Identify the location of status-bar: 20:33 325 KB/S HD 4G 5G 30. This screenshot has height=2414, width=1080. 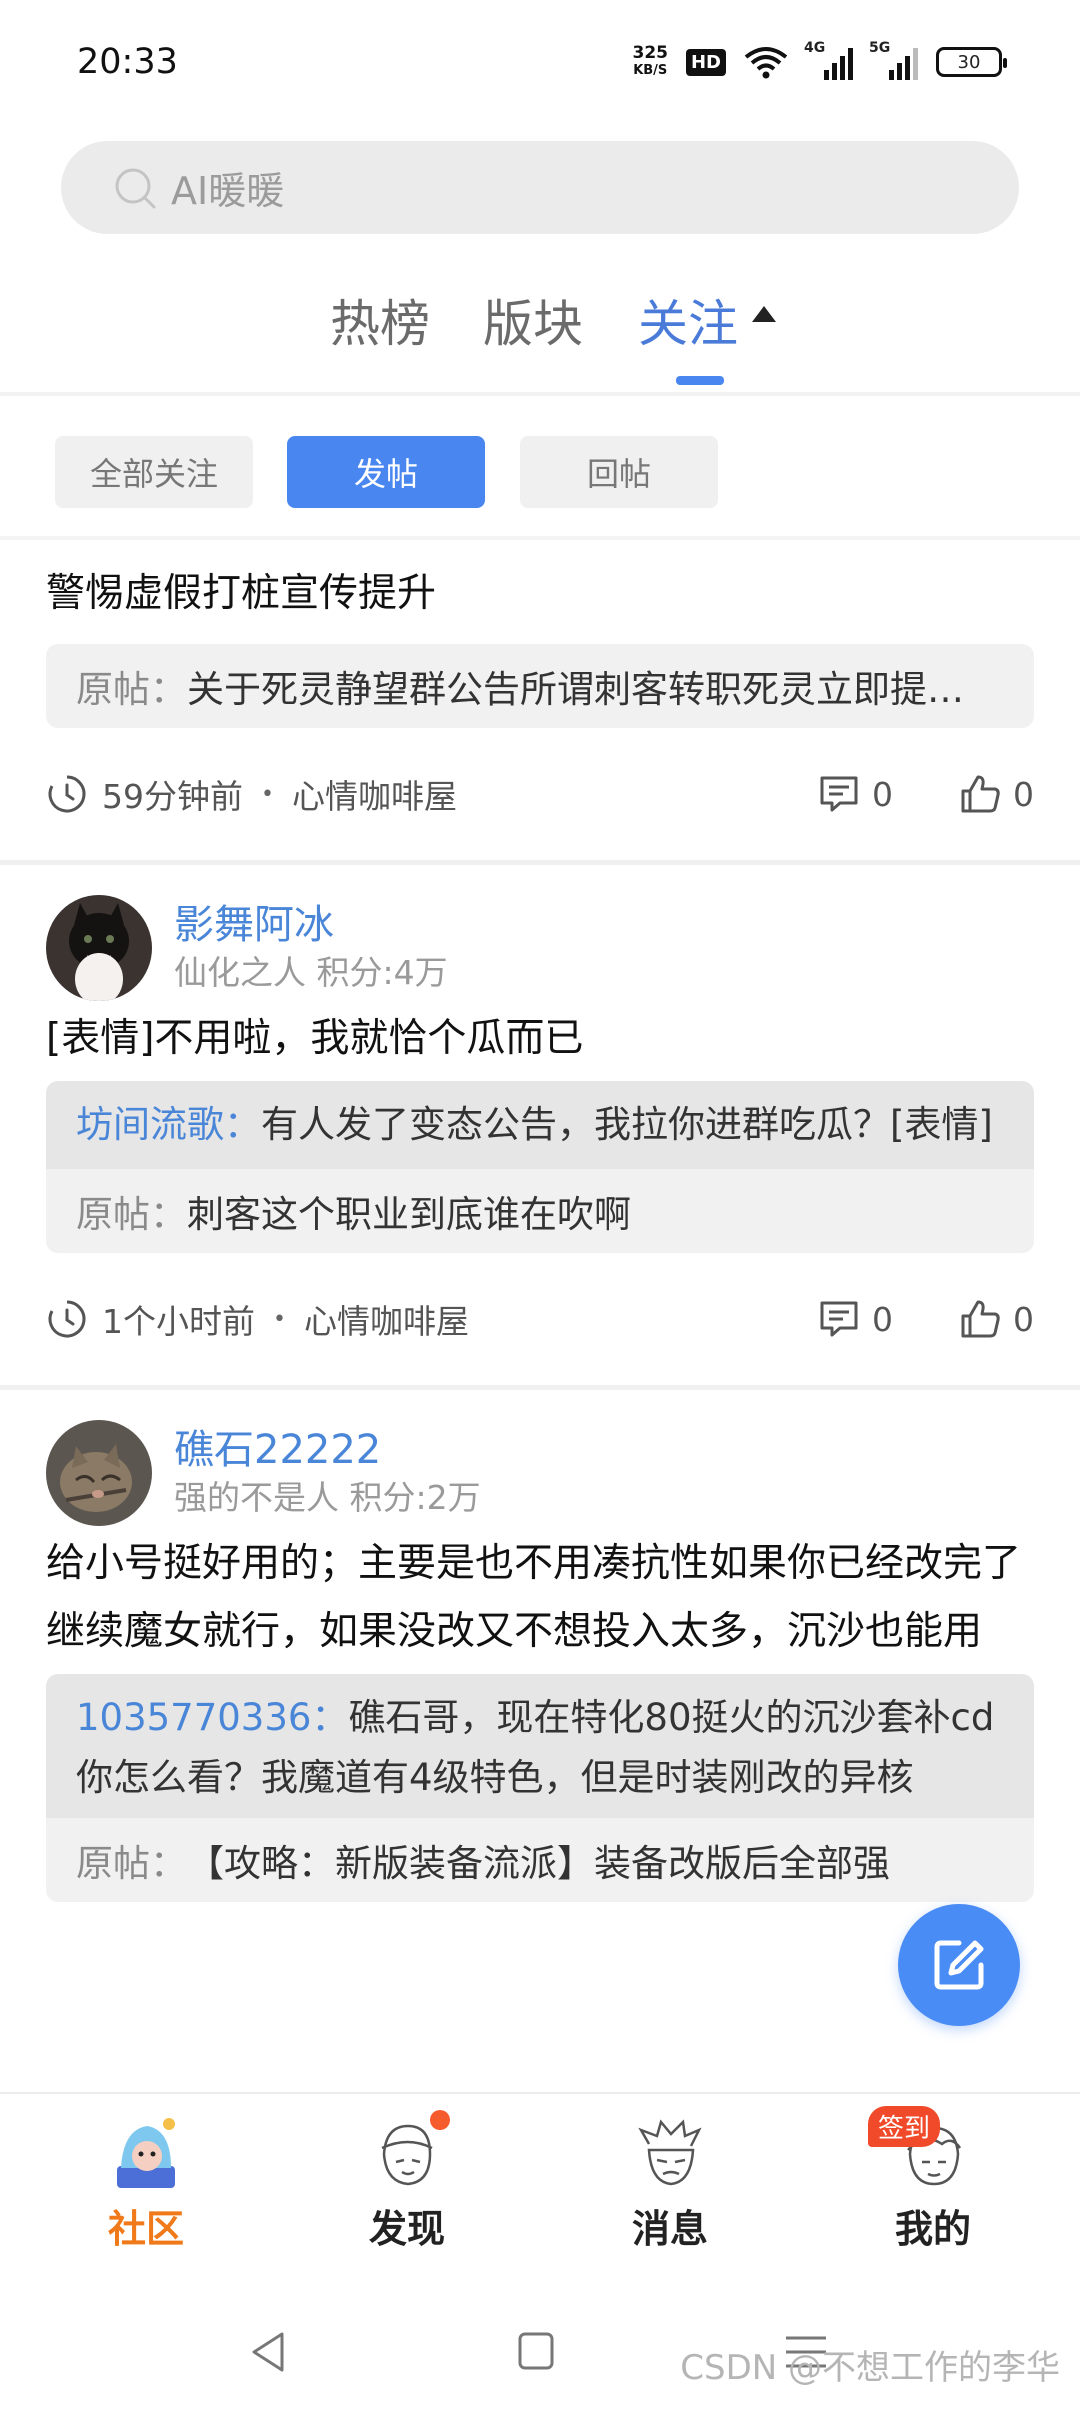
(540, 64).